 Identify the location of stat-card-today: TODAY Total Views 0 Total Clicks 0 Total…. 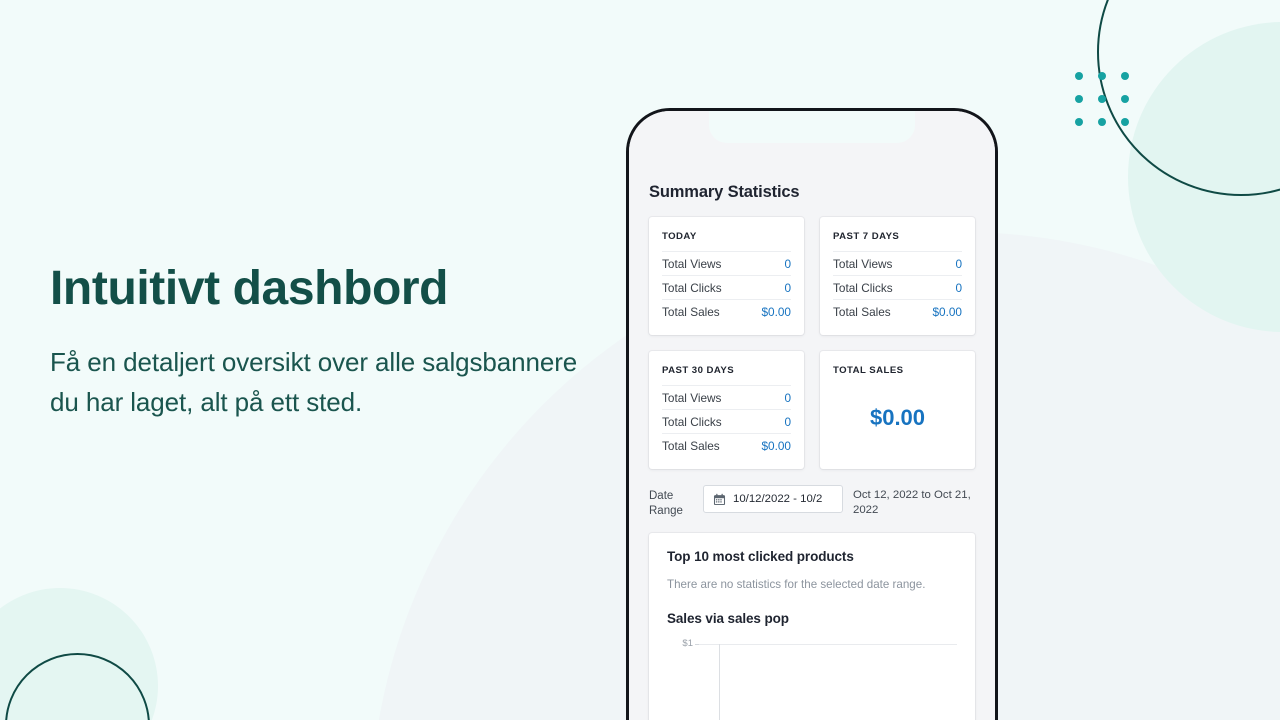
(726, 276).